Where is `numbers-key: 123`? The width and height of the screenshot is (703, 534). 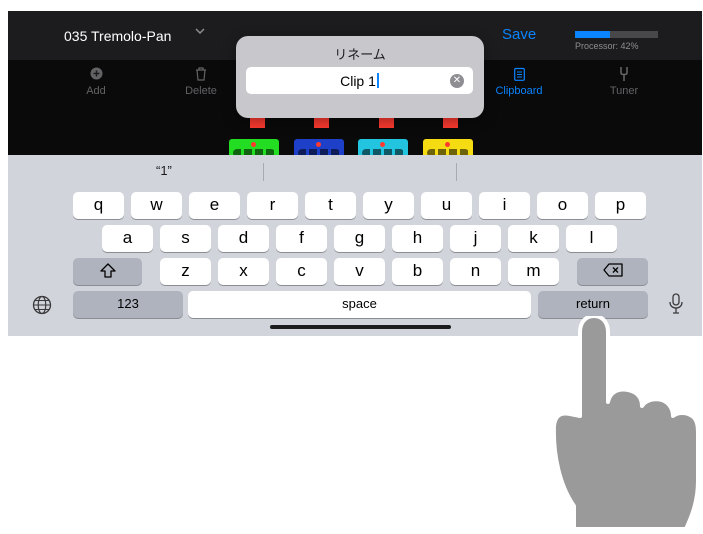
numbers-key: 123 is located at coordinates (128, 304).